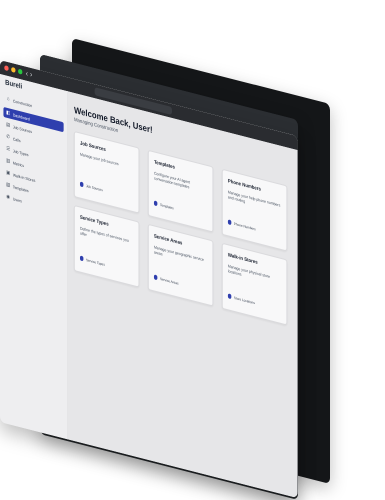 The image size is (385, 500). Describe the element at coordinates (8, 161) in the screenshot. I see `chart-icon: ▥` at that location.